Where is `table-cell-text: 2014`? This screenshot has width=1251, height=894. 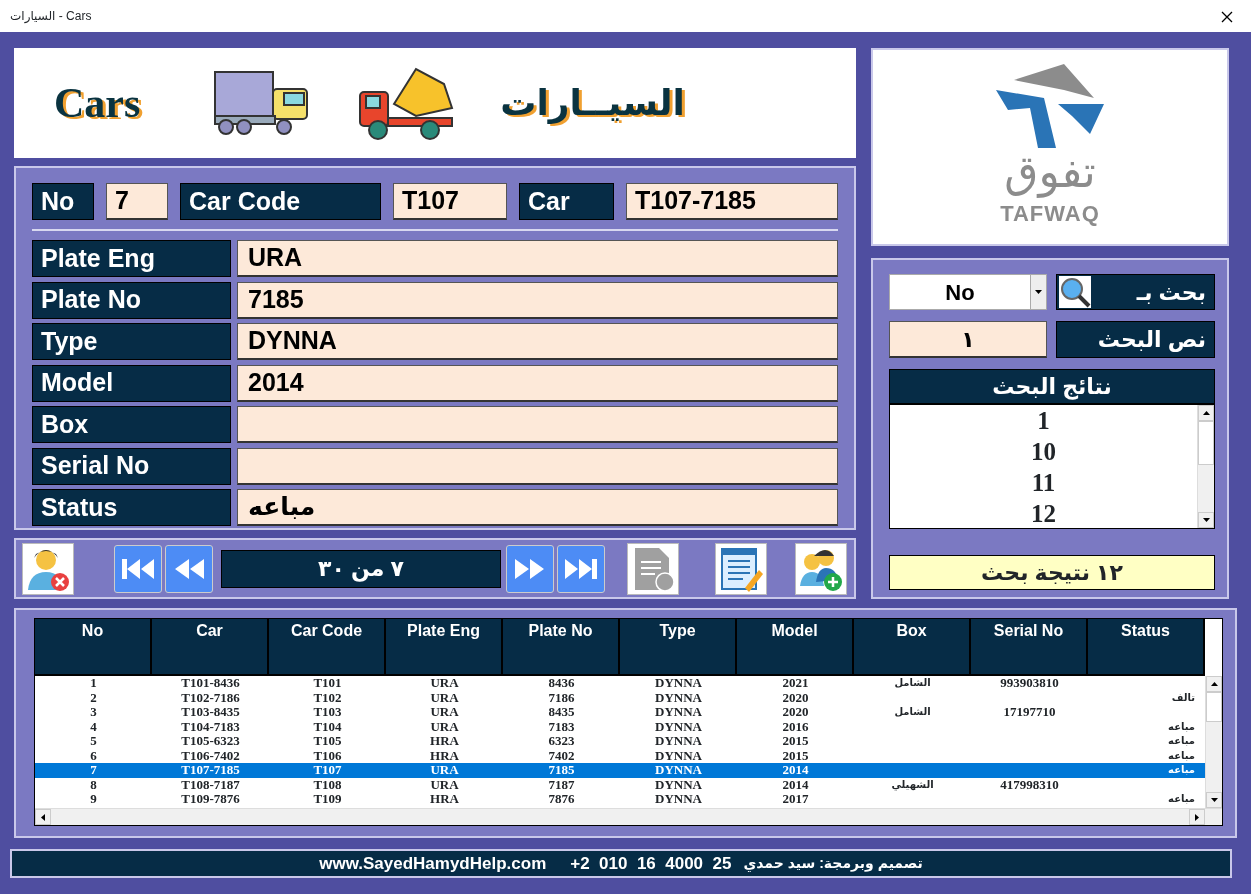
table-cell-text: 2014 is located at coordinates (795, 770).